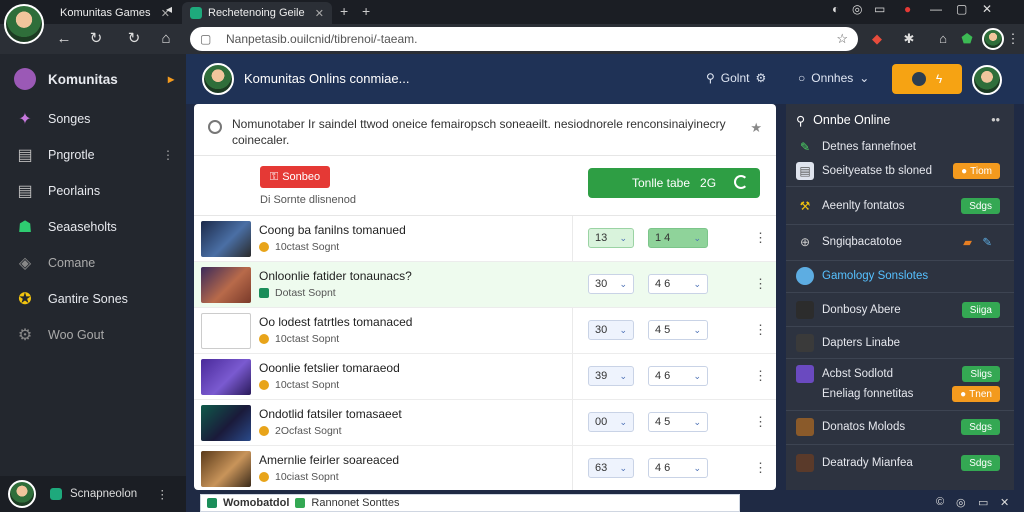 The height and width of the screenshot is (512, 1024). I want to click on pin-star-icon: ★, so click(756, 128).